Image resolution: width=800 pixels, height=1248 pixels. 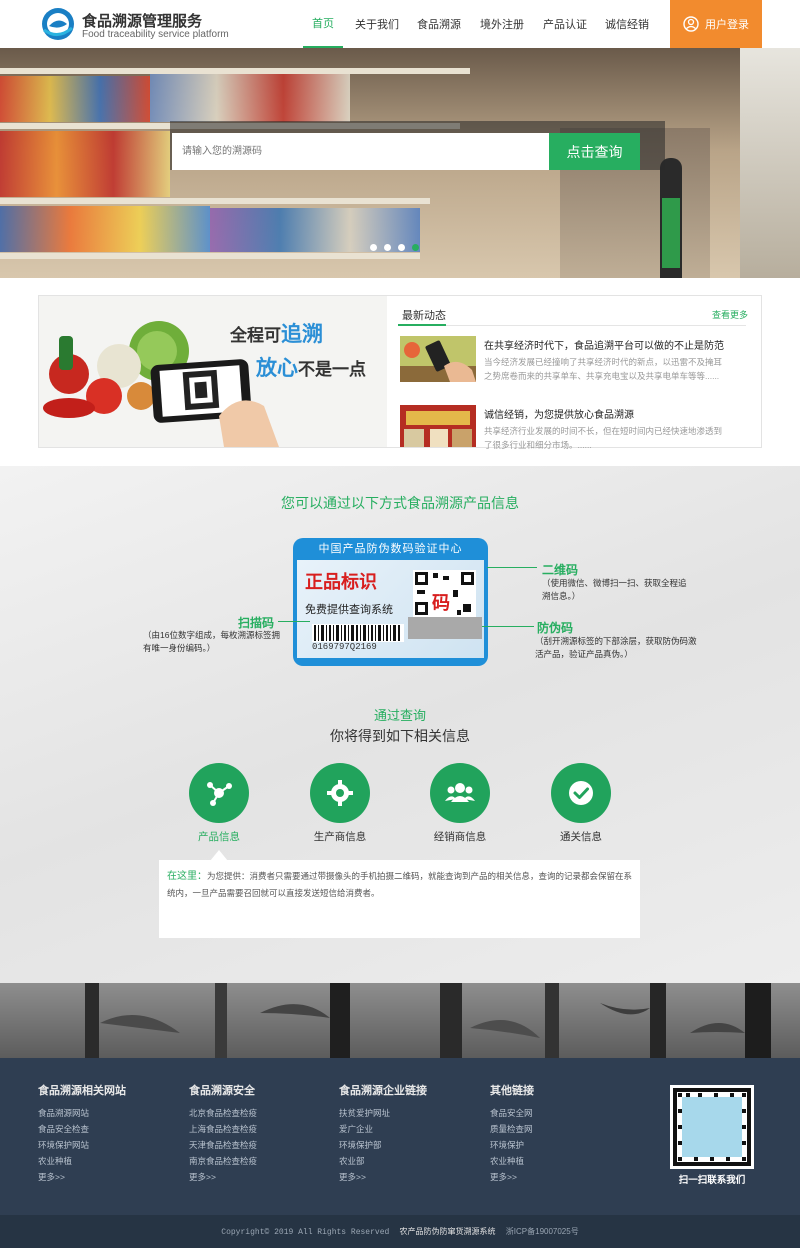 What do you see at coordinates (691, 24) in the screenshot?
I see `user-icon` at bounding box center [691, 24].